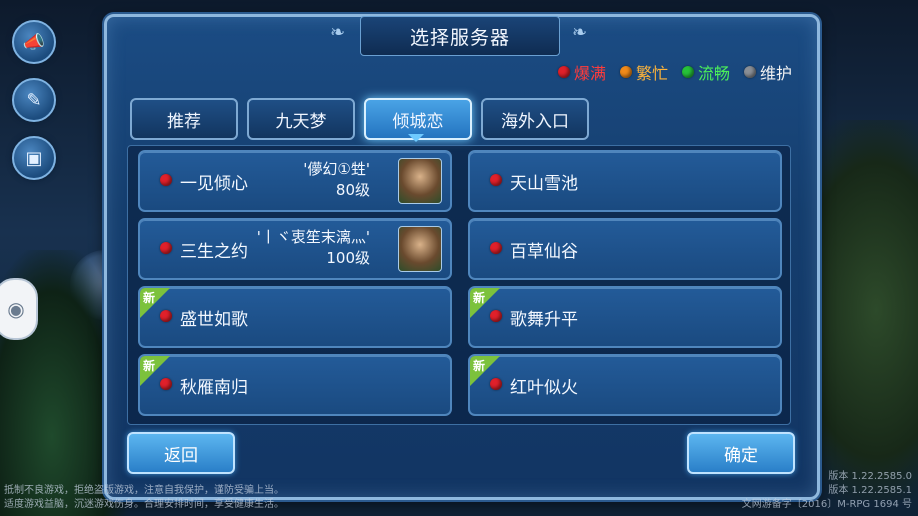 This screenshot has width=918, height=516. Describe the element at coordinates (625, 249) in the screenshot. I see `server-item: 百草仙谷` at that location.